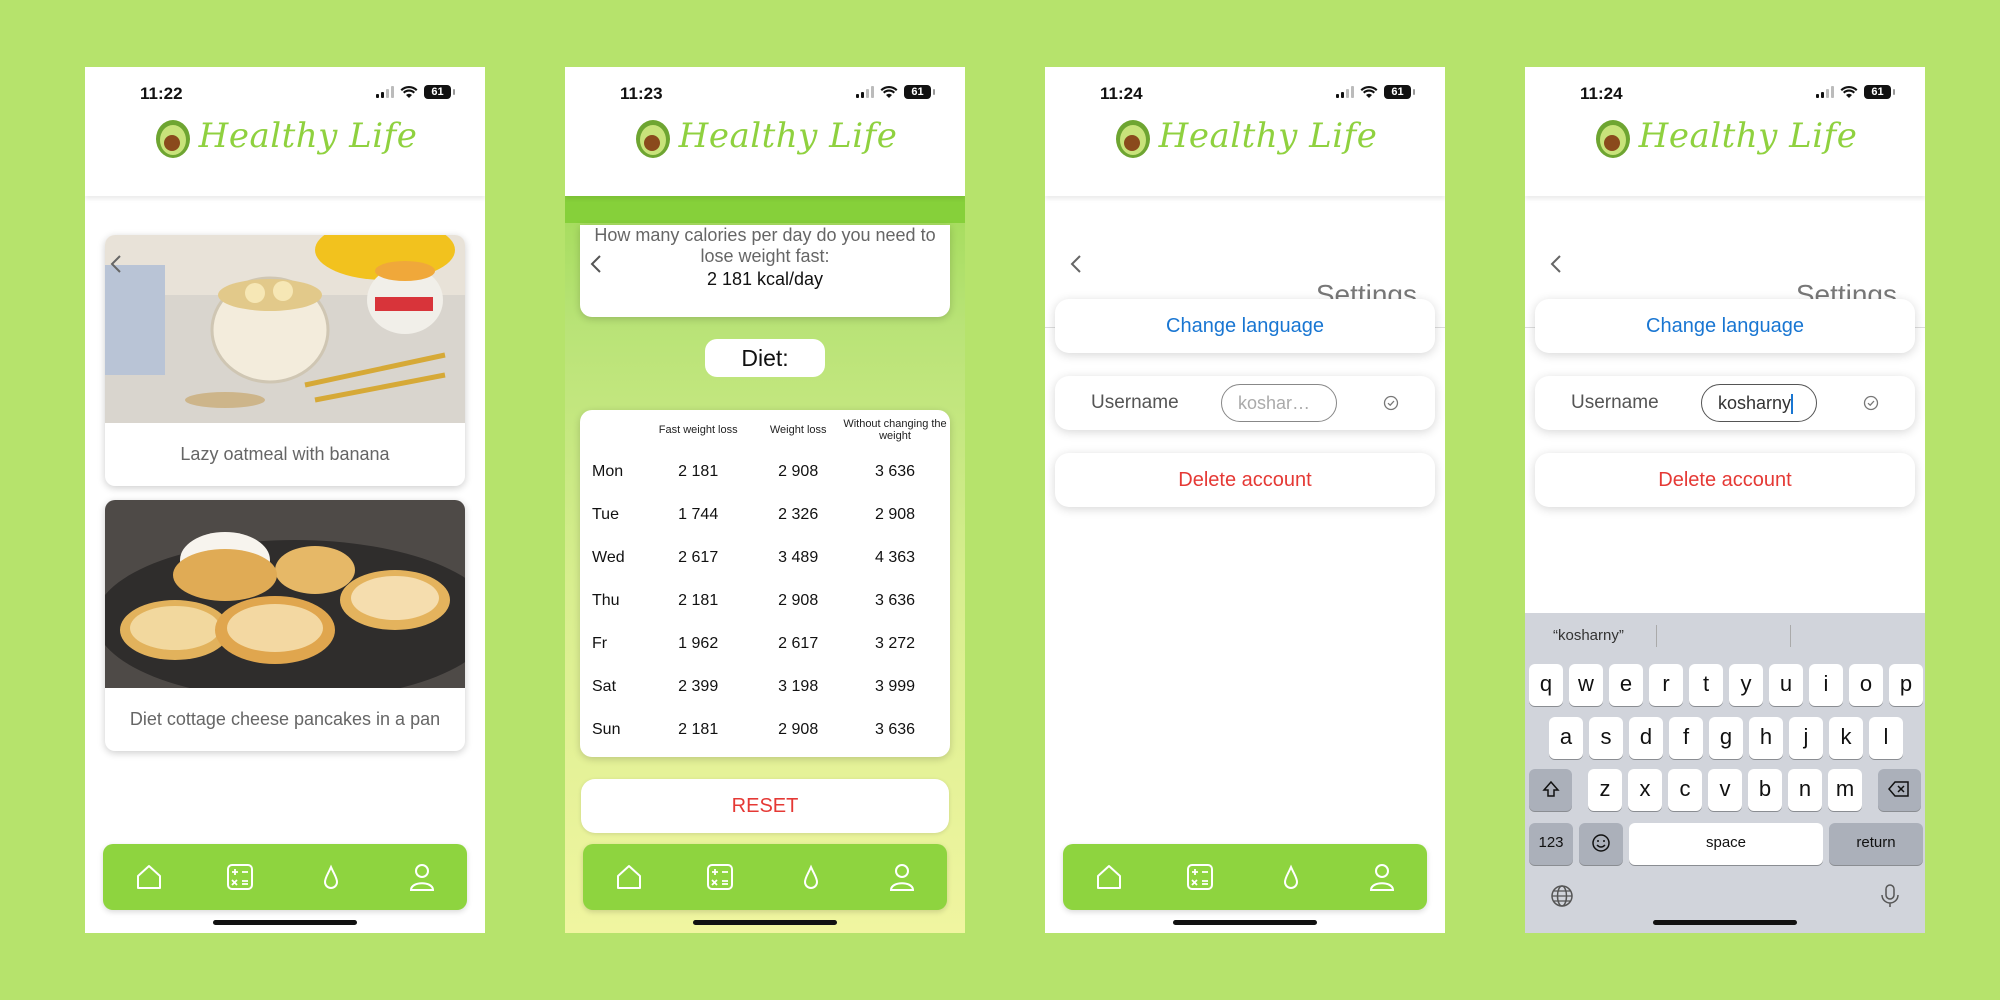  What do you see at coordinates (1825, 92) in the screenshot?
I see `signal-icon` at bounding box center [1825, 92].